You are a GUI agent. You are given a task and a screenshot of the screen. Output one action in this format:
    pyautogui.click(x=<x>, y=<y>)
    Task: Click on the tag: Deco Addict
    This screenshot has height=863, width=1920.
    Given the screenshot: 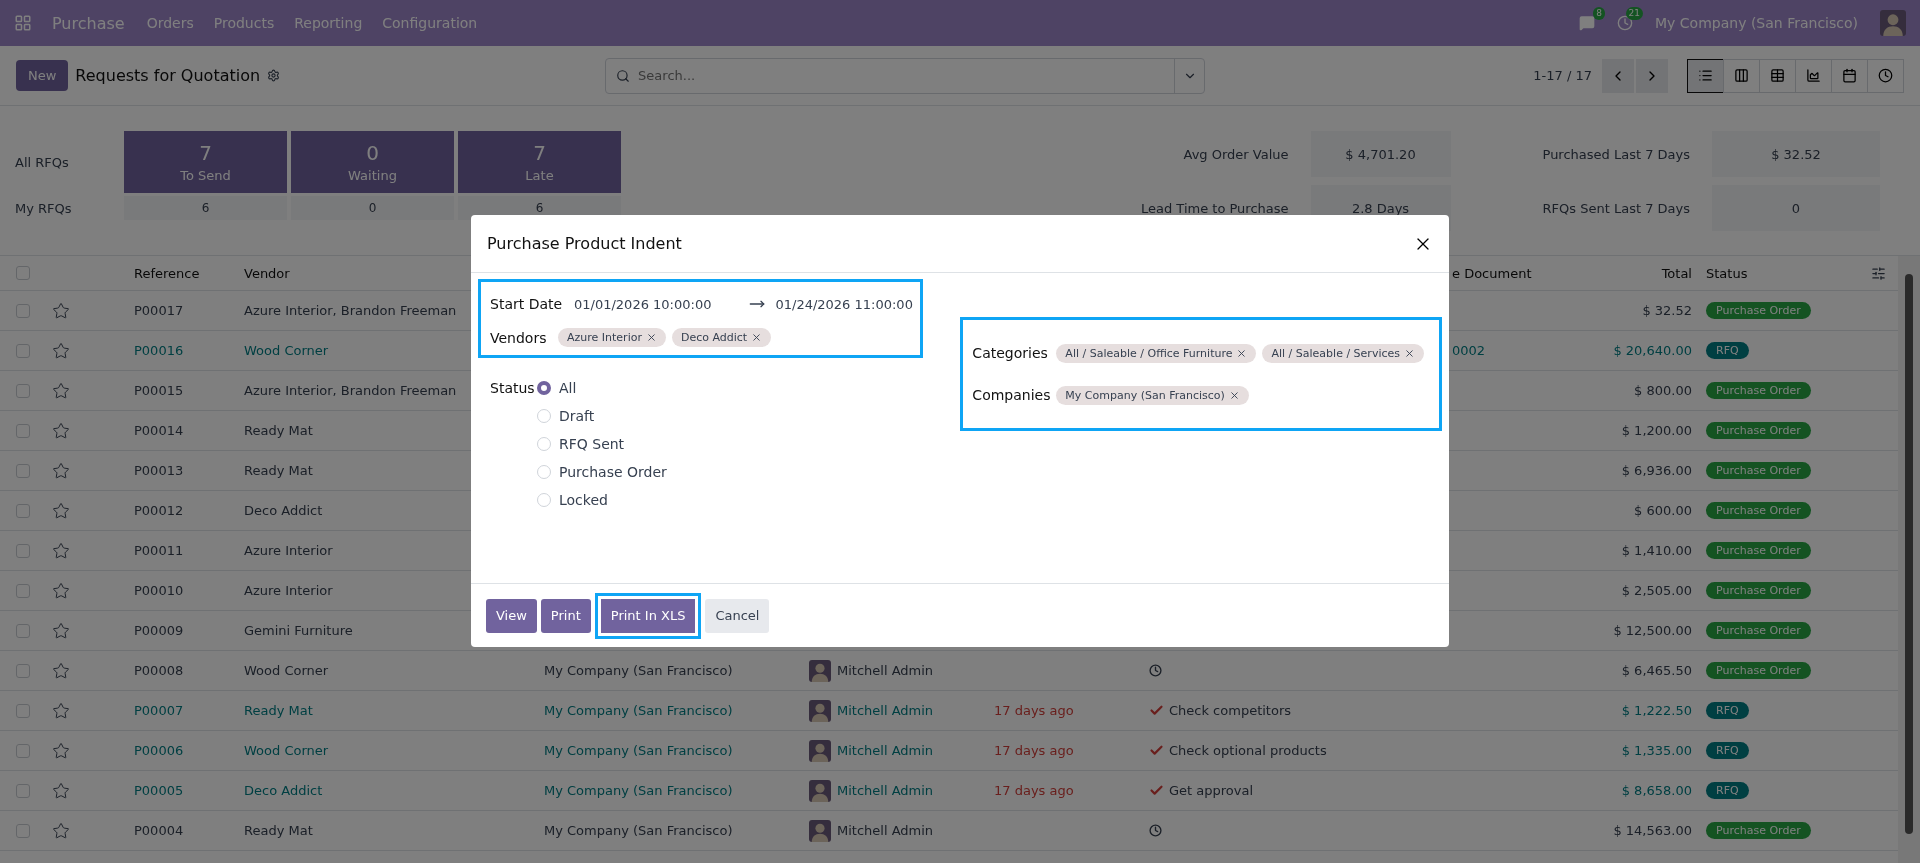 What is the action you would take?
    pyautogui.click(x=721, y=337)
    